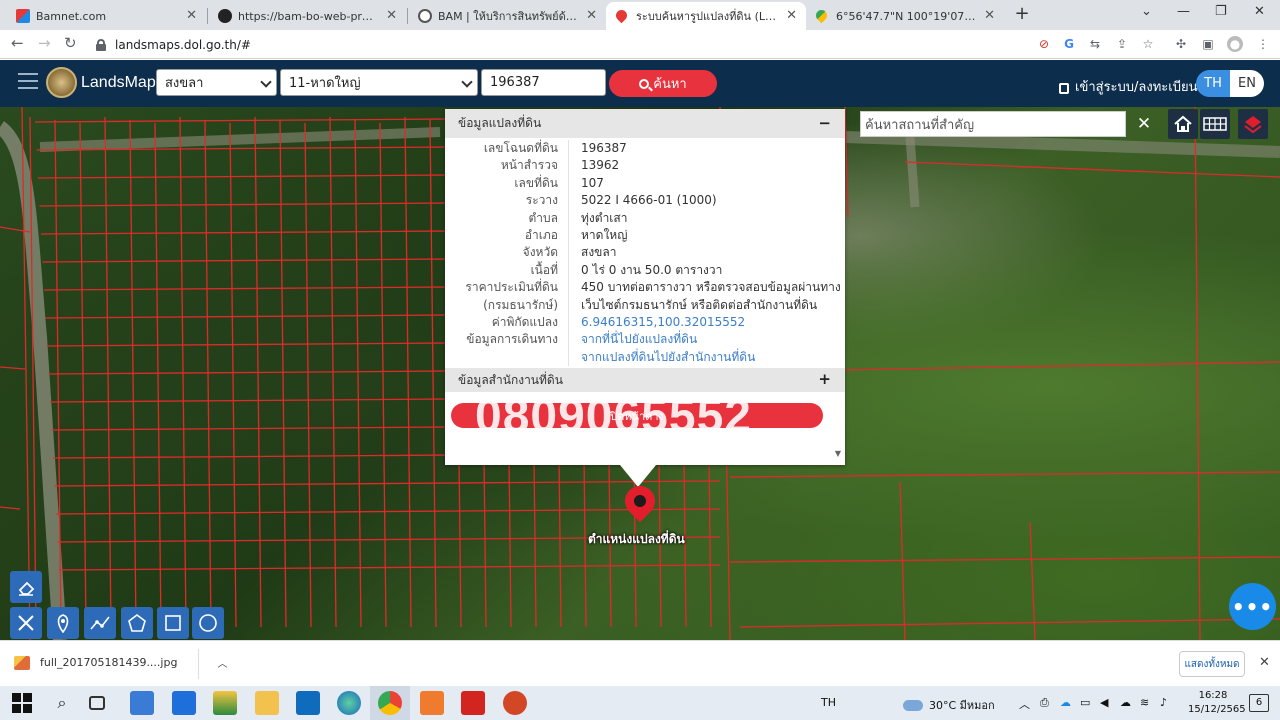 This screenshot has height=720, width=1280. I want to click on chrome-icon, so click(390, 703).